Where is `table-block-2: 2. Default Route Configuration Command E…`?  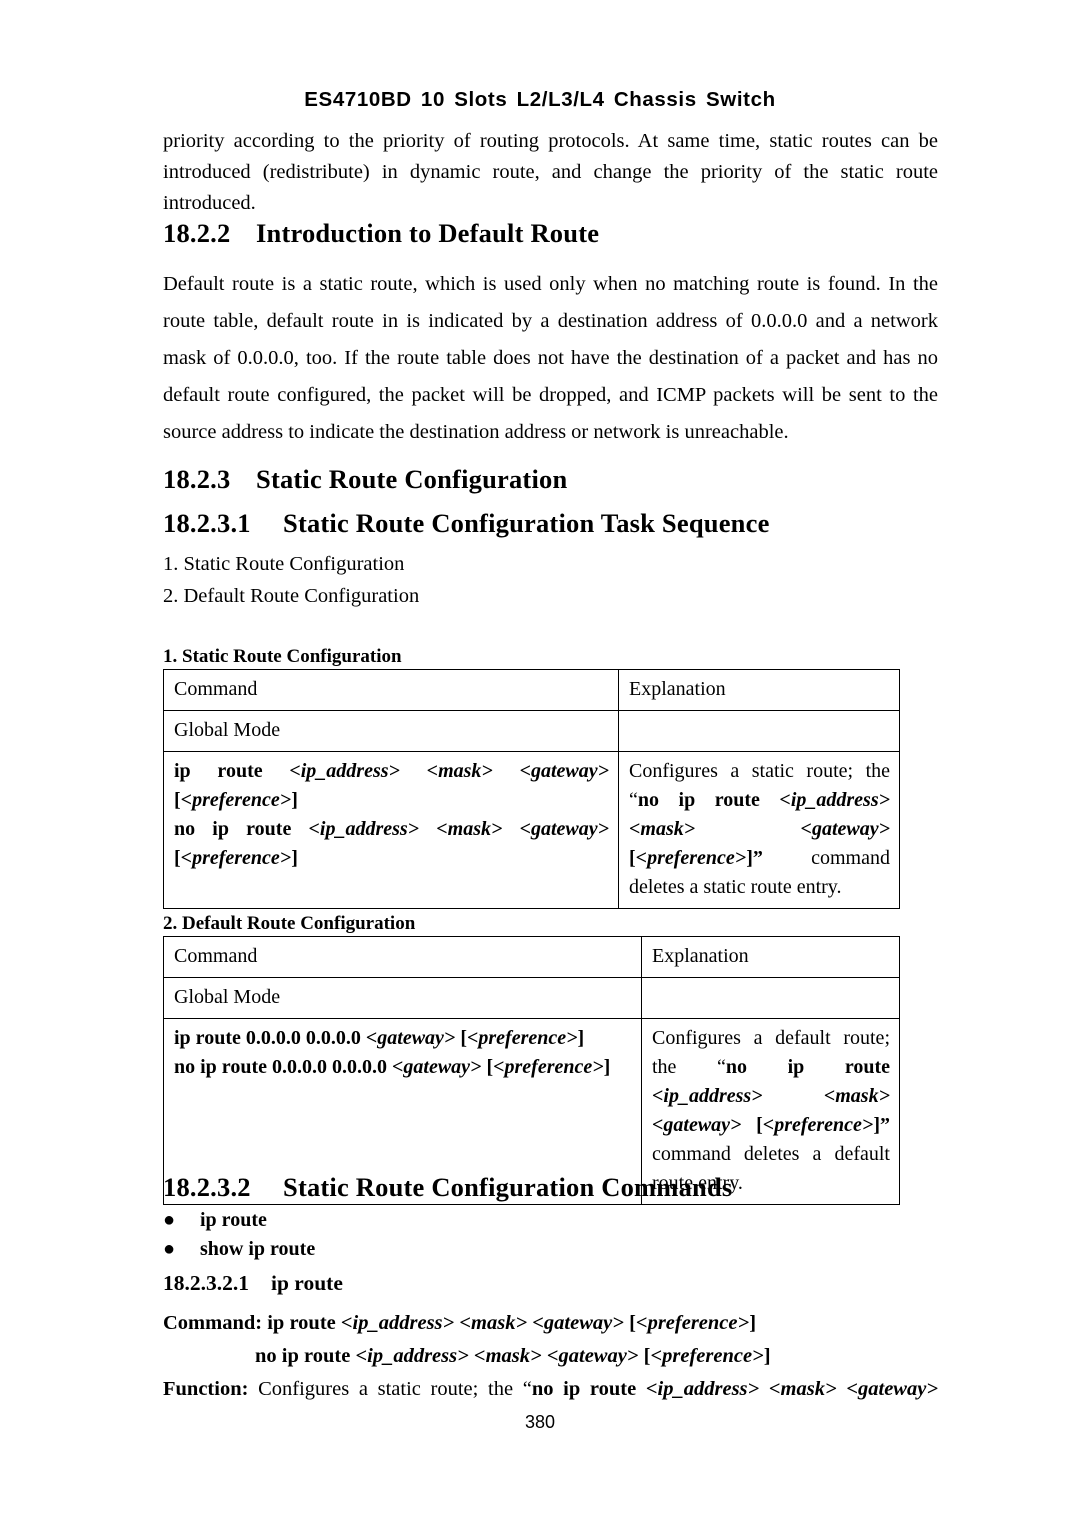
table-block-2: 2. Default Route Configuration Command E… is located at coordinates (550, 1058).